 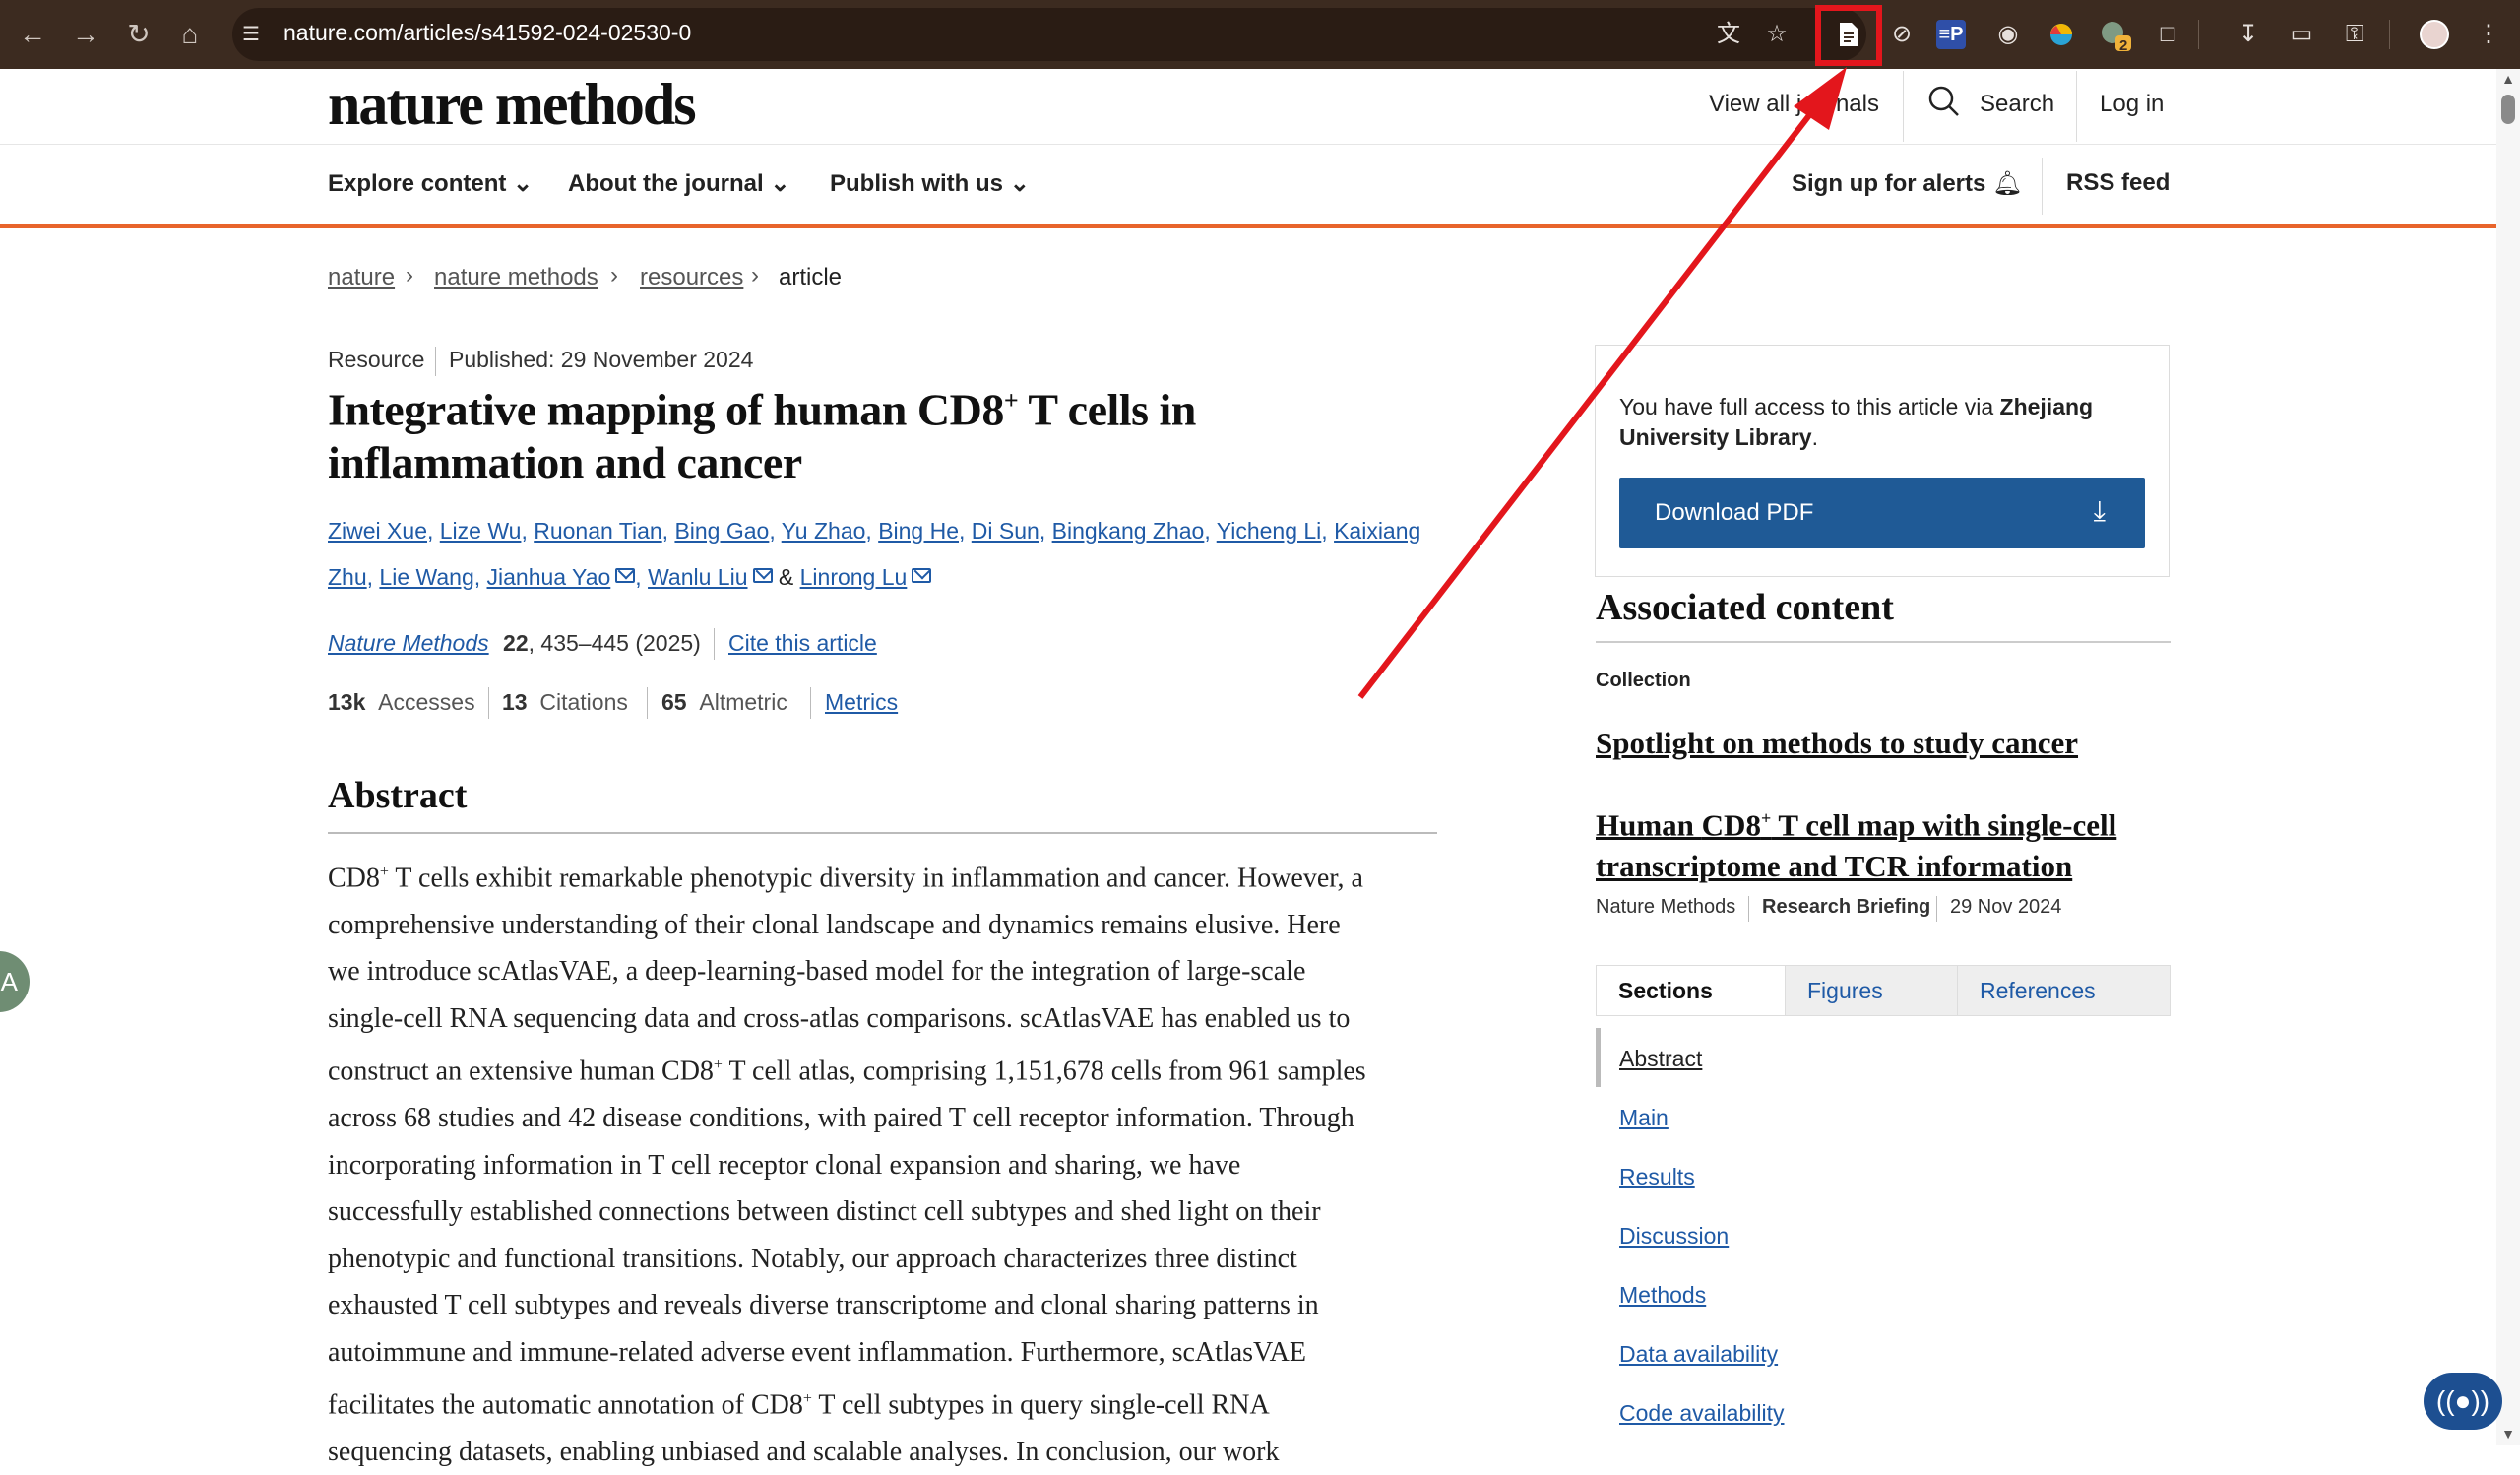 I want to click on annotation-arrow, so click(x=1602, y=383).